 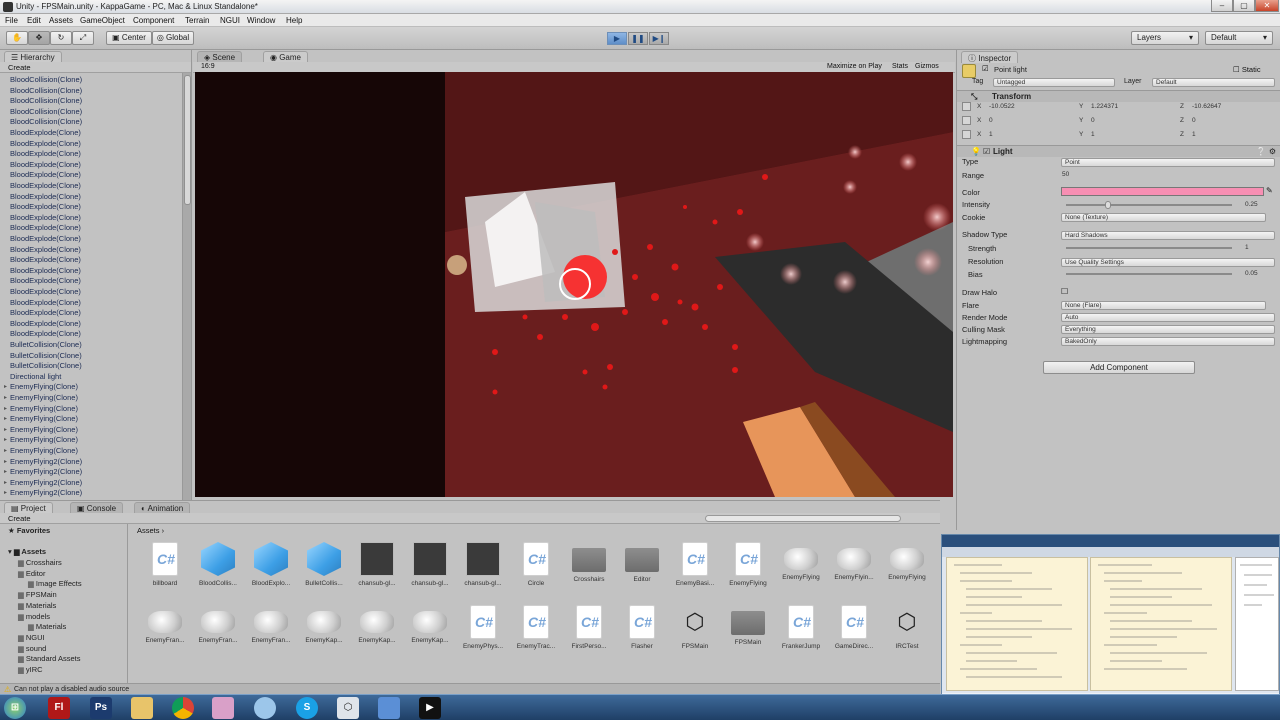 I want to click on code-editor-preview, so click(x=1110, y=627).